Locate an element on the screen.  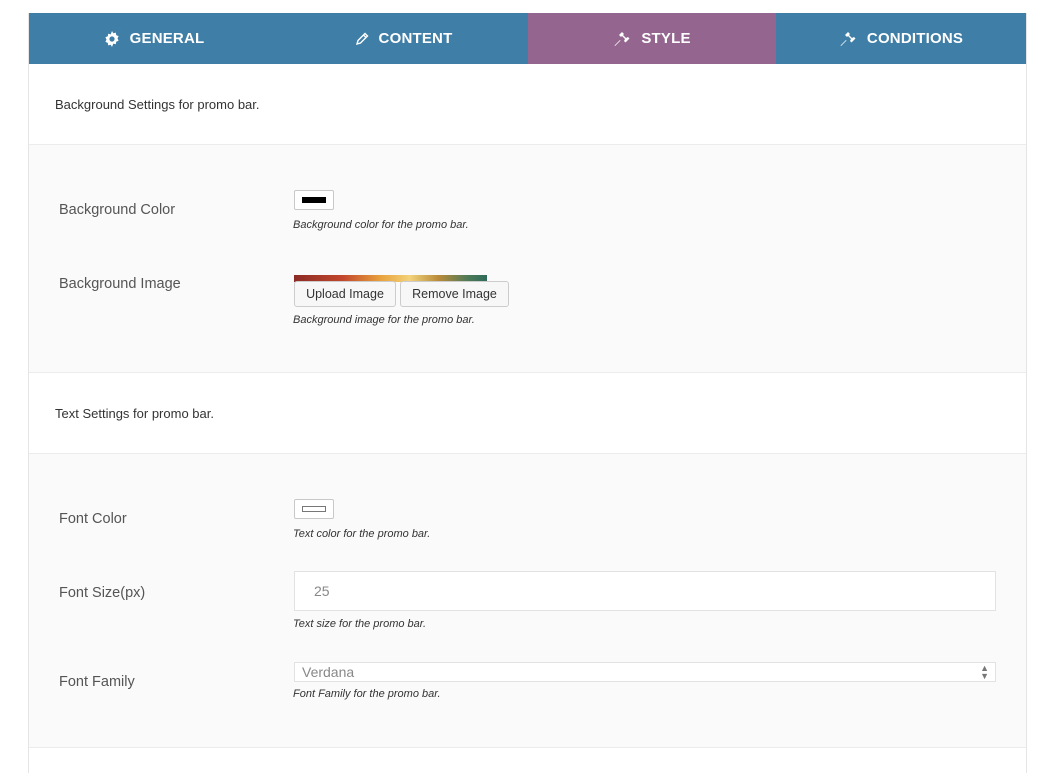
gear-icon is located at coordinates (112, 38).